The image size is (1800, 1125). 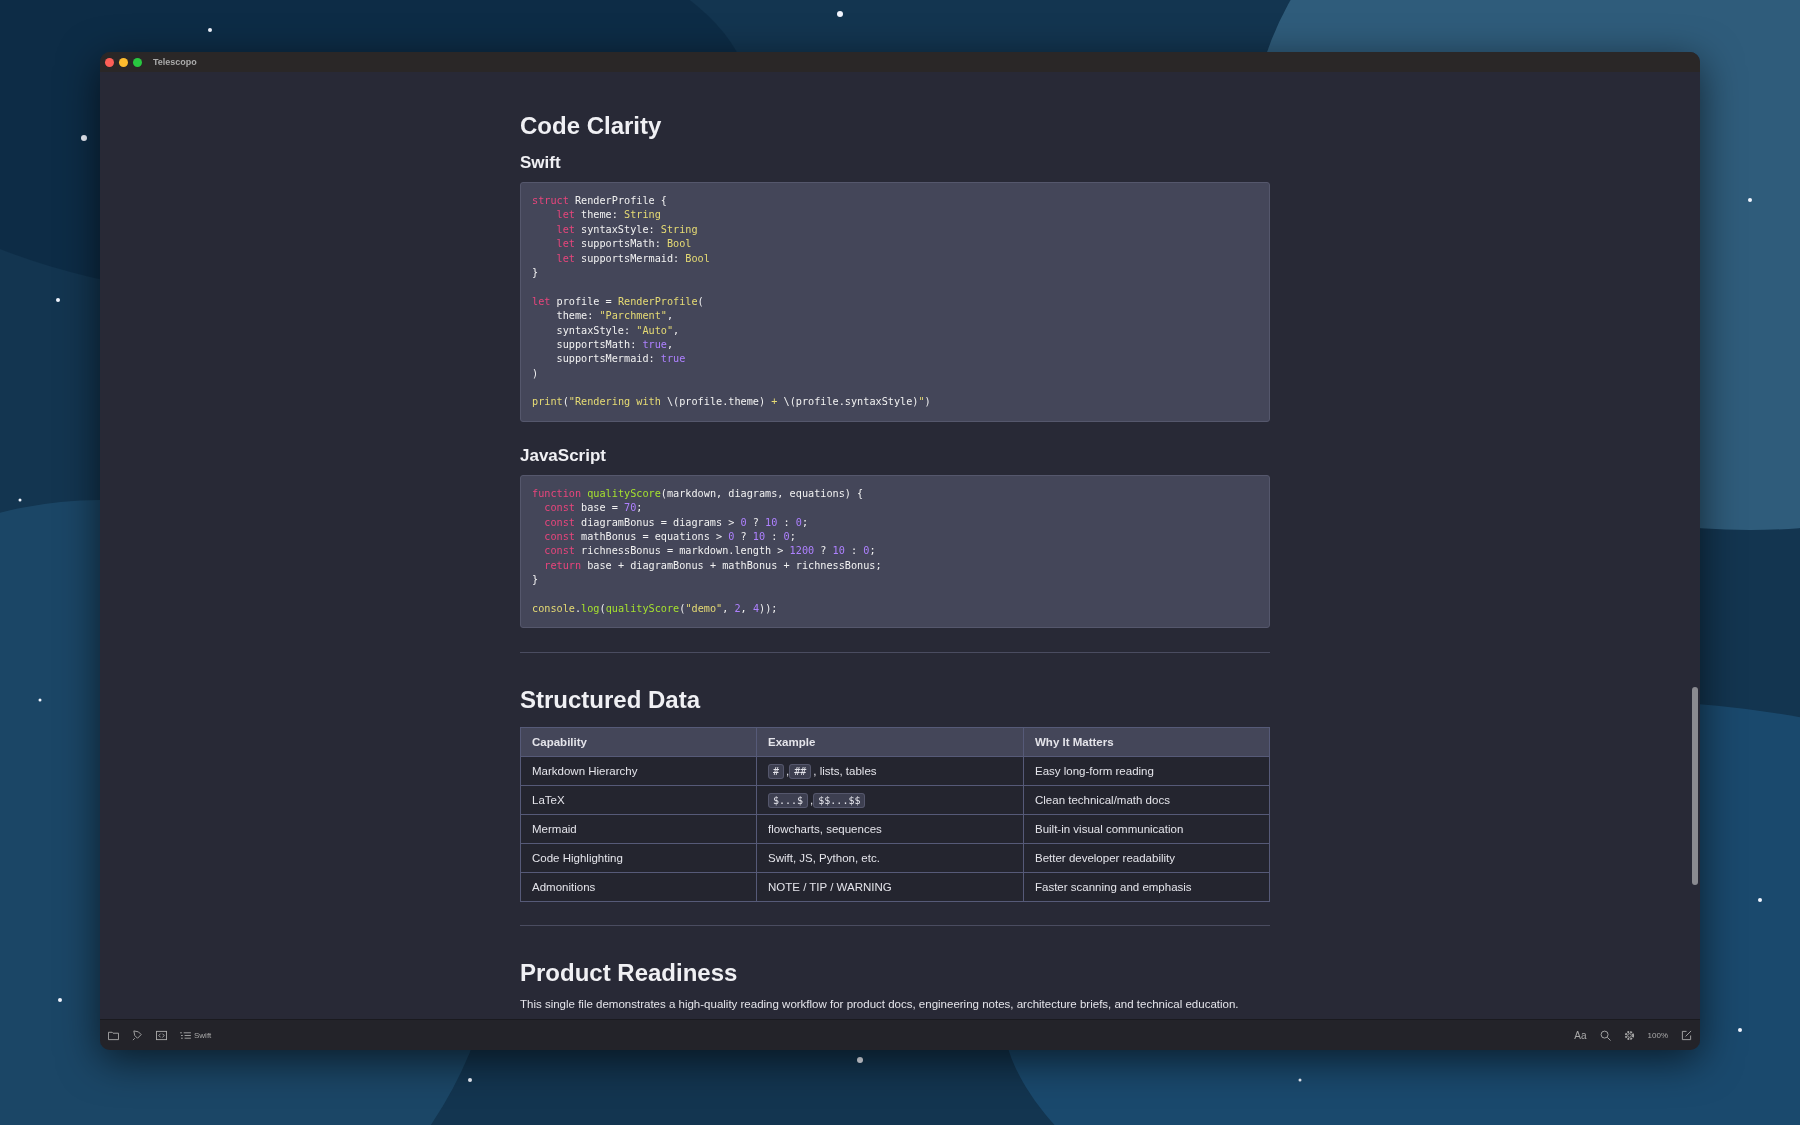 What do you see at coordinates (629, 973) in the screenshot?
I see `section-heading: Product Readiness` at bounding box center [629, 973].